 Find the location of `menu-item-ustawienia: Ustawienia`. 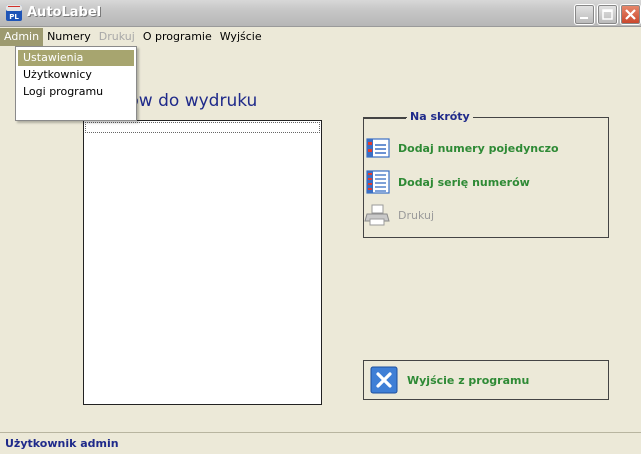

menu-item-ustawienia: Ustawienia is located at coordinates (76, 58).